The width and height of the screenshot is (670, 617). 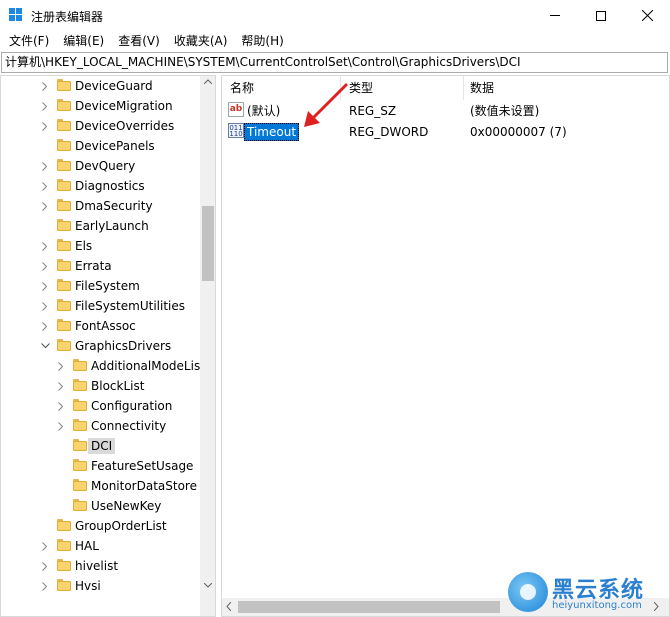 What do you see at coordinates (361, 88) in the screenshot?
I see `column-header-type: 类型` at bounding box center [361, 88].